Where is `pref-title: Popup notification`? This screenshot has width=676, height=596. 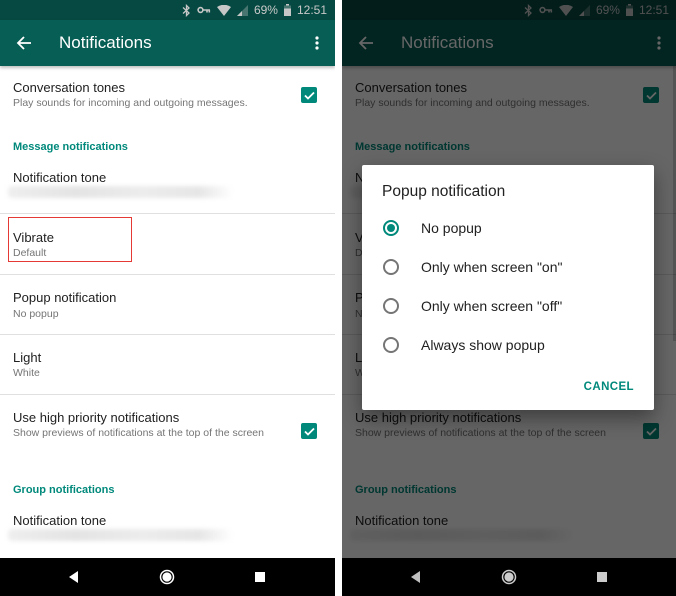
pref-title: Popup notification is located at coordinates (65, 297).